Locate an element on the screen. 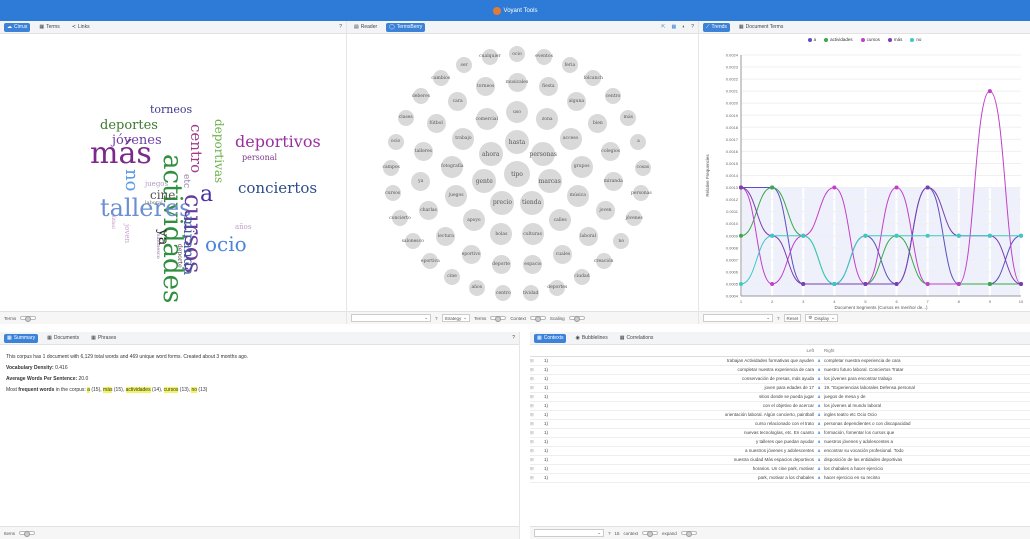  term-bubble: cambios is located at coordinates (440, 78).